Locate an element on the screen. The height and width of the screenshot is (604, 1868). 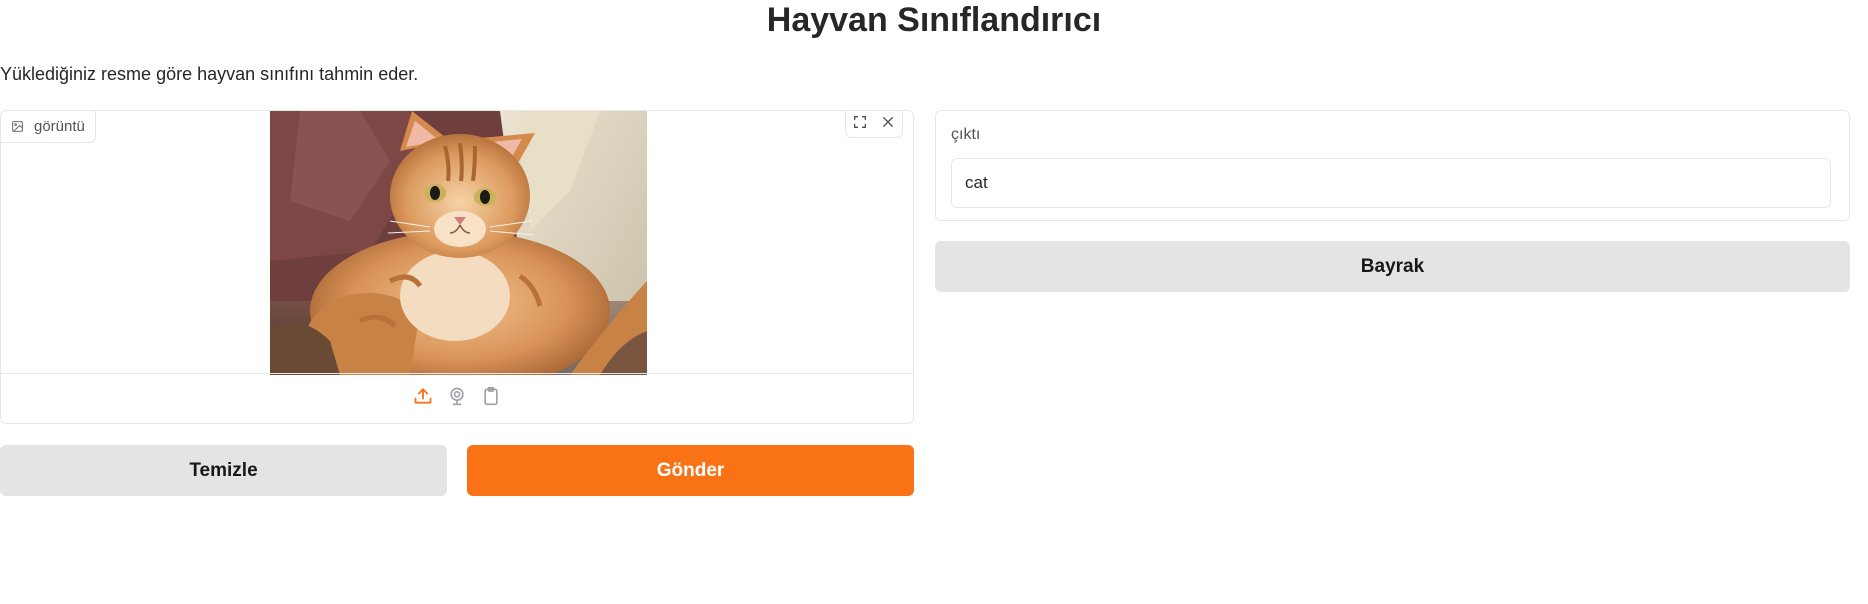
webcam-source-button is located at coordinates (457, 399).